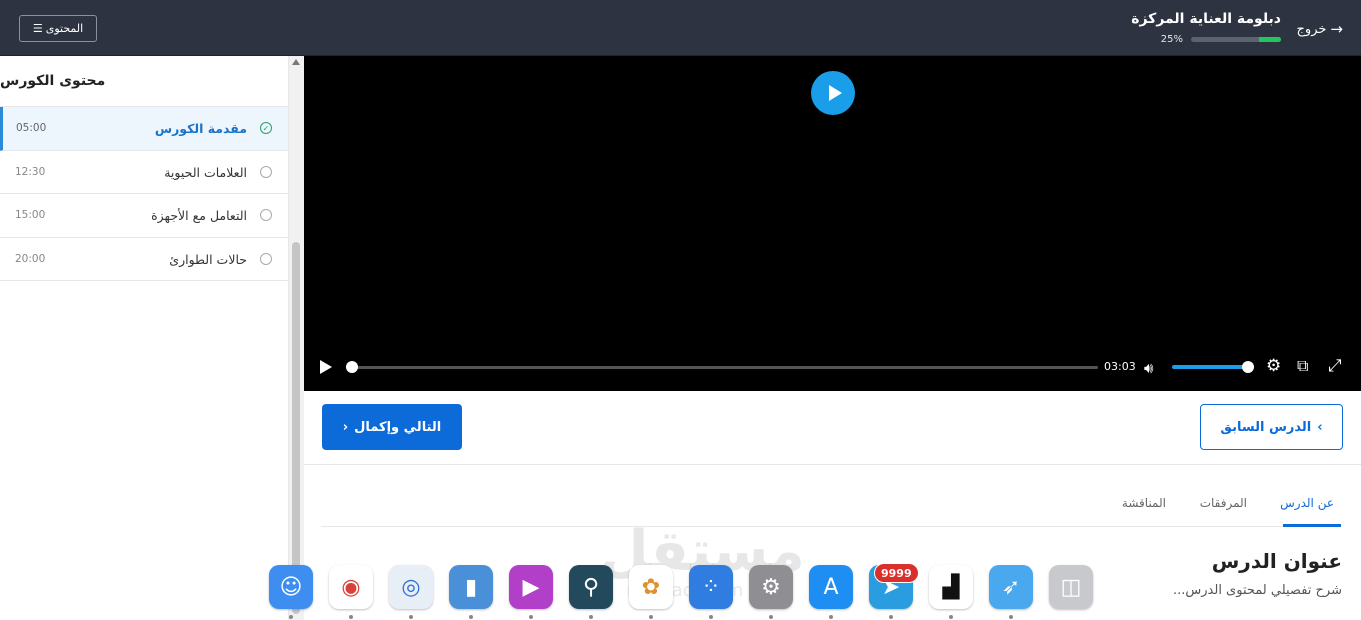  I want to click on lesson-label: التعامل مع الأجهزة, so click(199, 215).